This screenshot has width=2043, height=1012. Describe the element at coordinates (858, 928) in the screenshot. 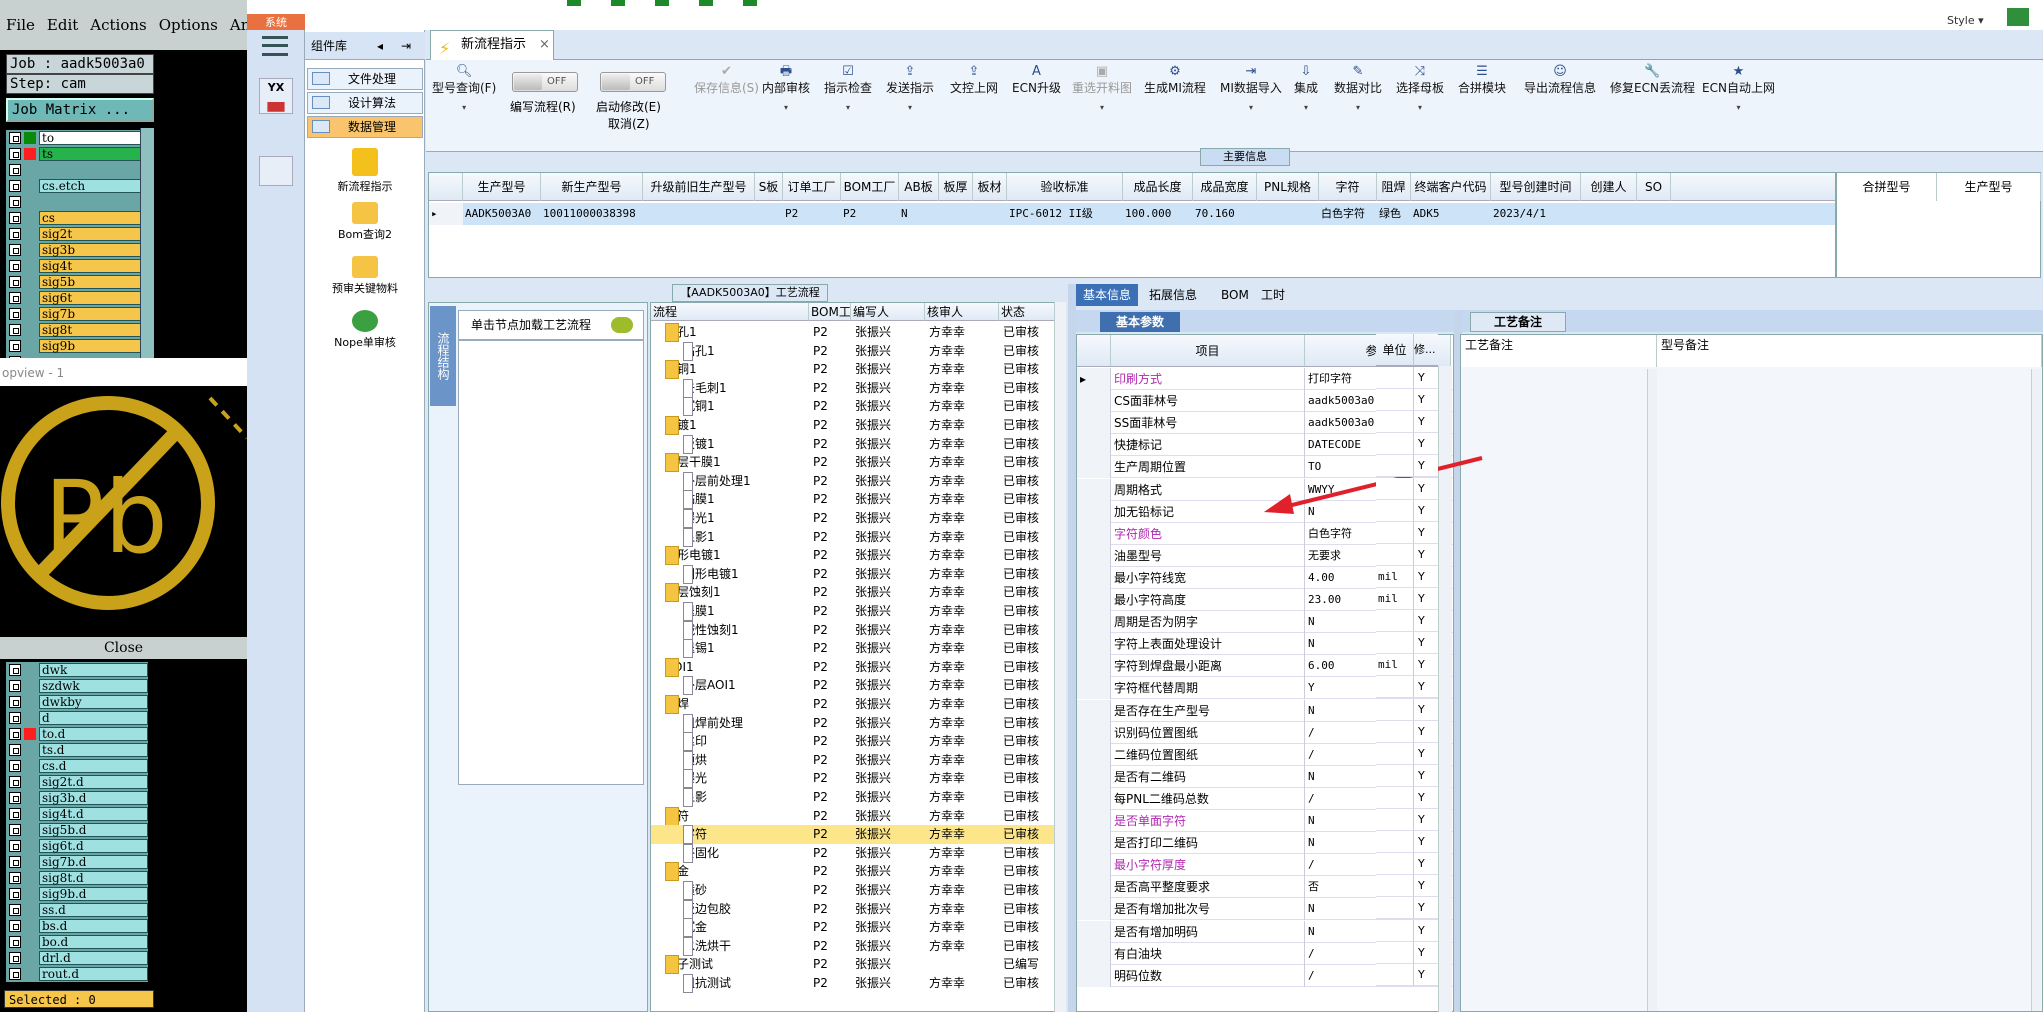

I see `table-row: 沉金 P2 张振兴 方幸幸 已审核` at that location.